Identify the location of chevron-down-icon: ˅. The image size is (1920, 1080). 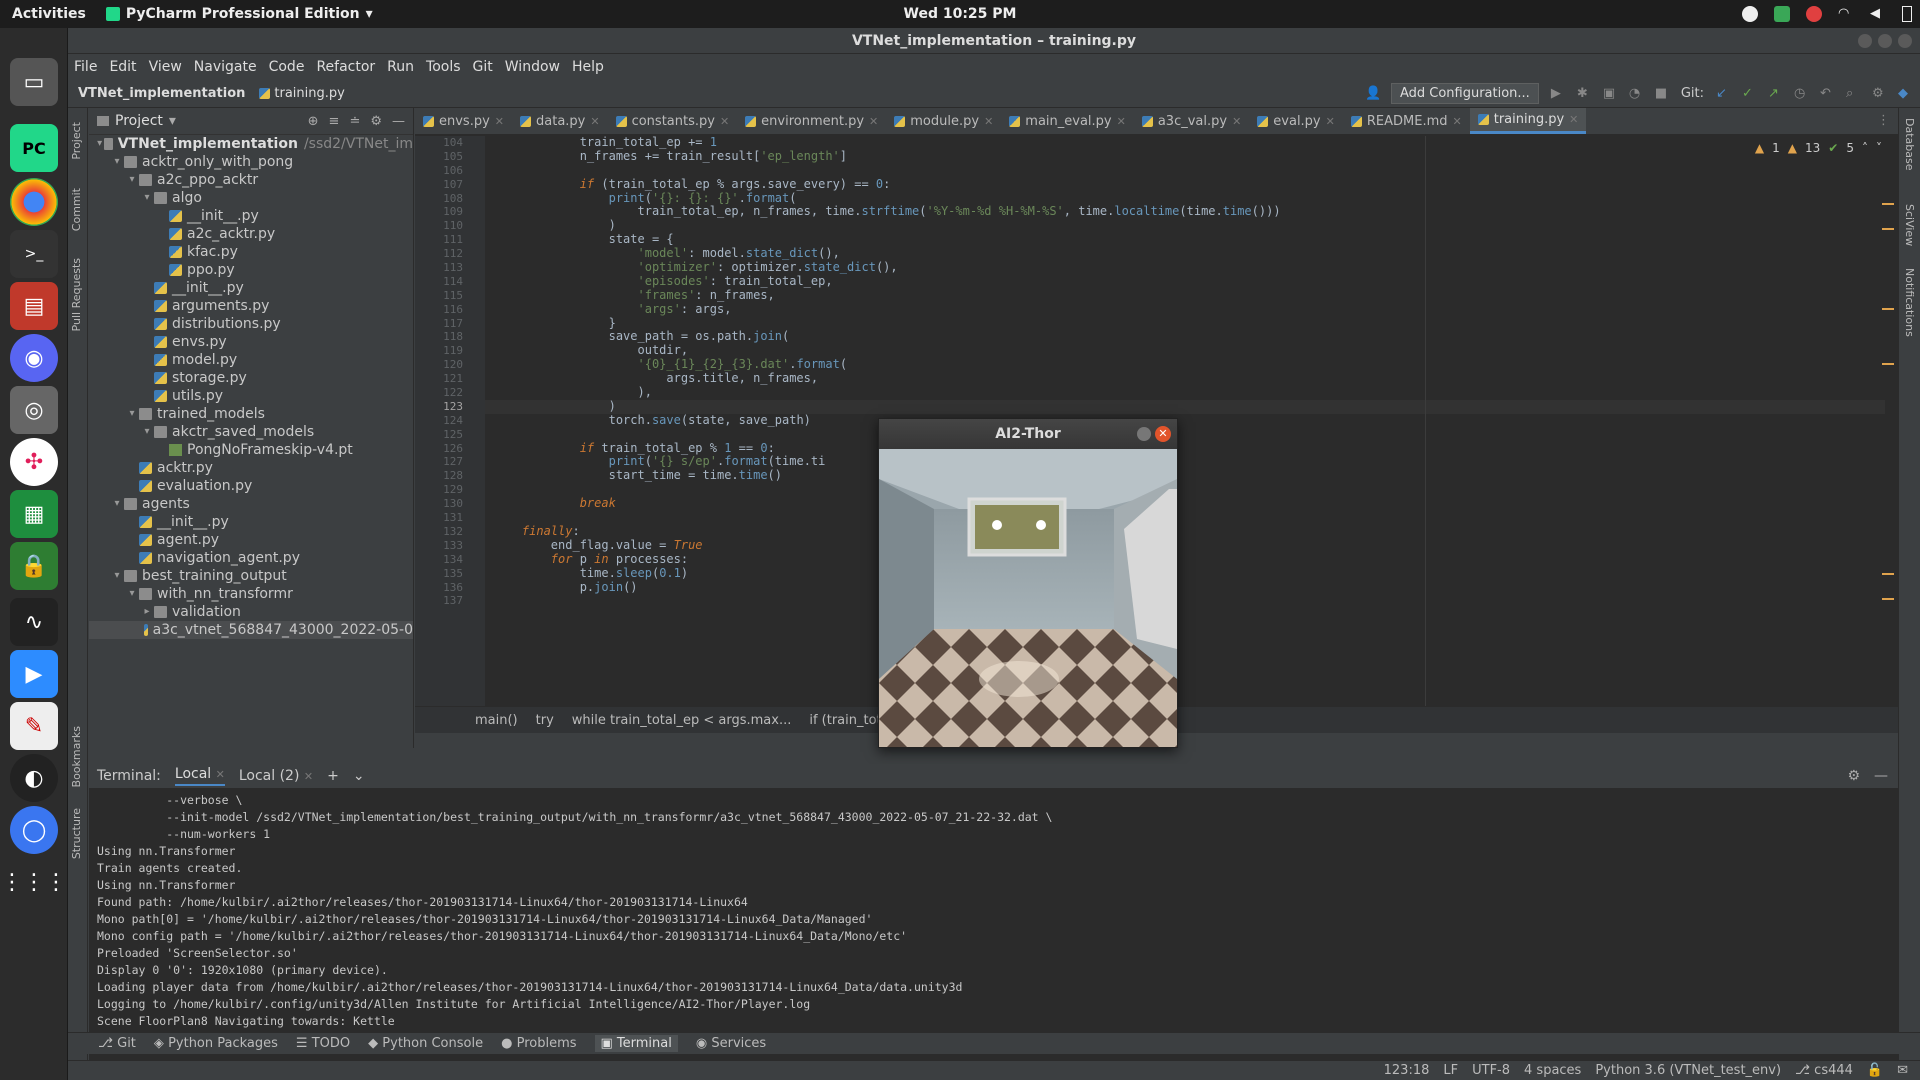
(1879, 148).